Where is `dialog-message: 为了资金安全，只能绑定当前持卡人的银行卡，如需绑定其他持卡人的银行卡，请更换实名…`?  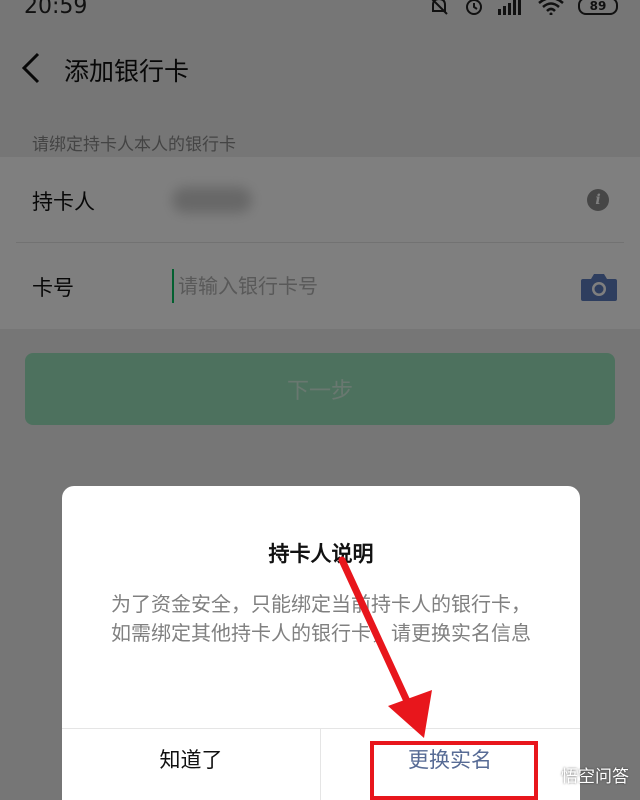 dialog-message: 为了资金安全，只能绑定当前持卡人的银行卡，如需绑定其他持卡人的银行卡，请更换实名… is located at coordinates (321, 618).